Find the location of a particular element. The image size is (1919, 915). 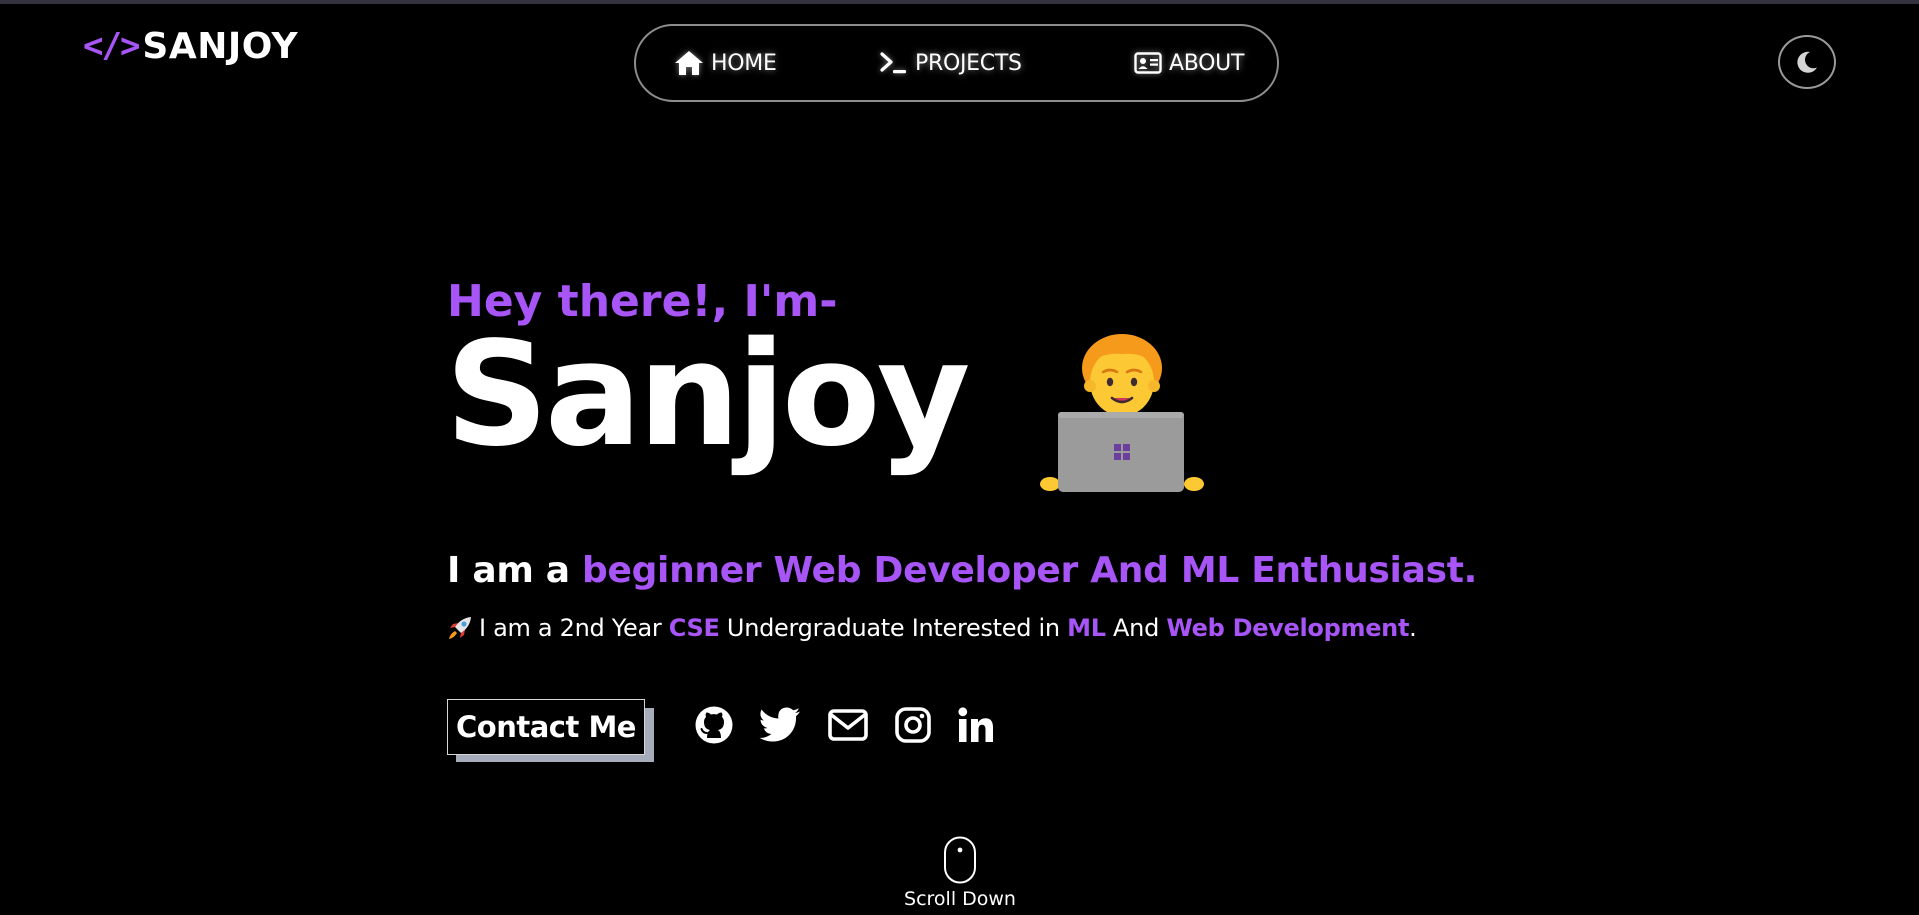

twitter-link is located at coordinates (780, 725).